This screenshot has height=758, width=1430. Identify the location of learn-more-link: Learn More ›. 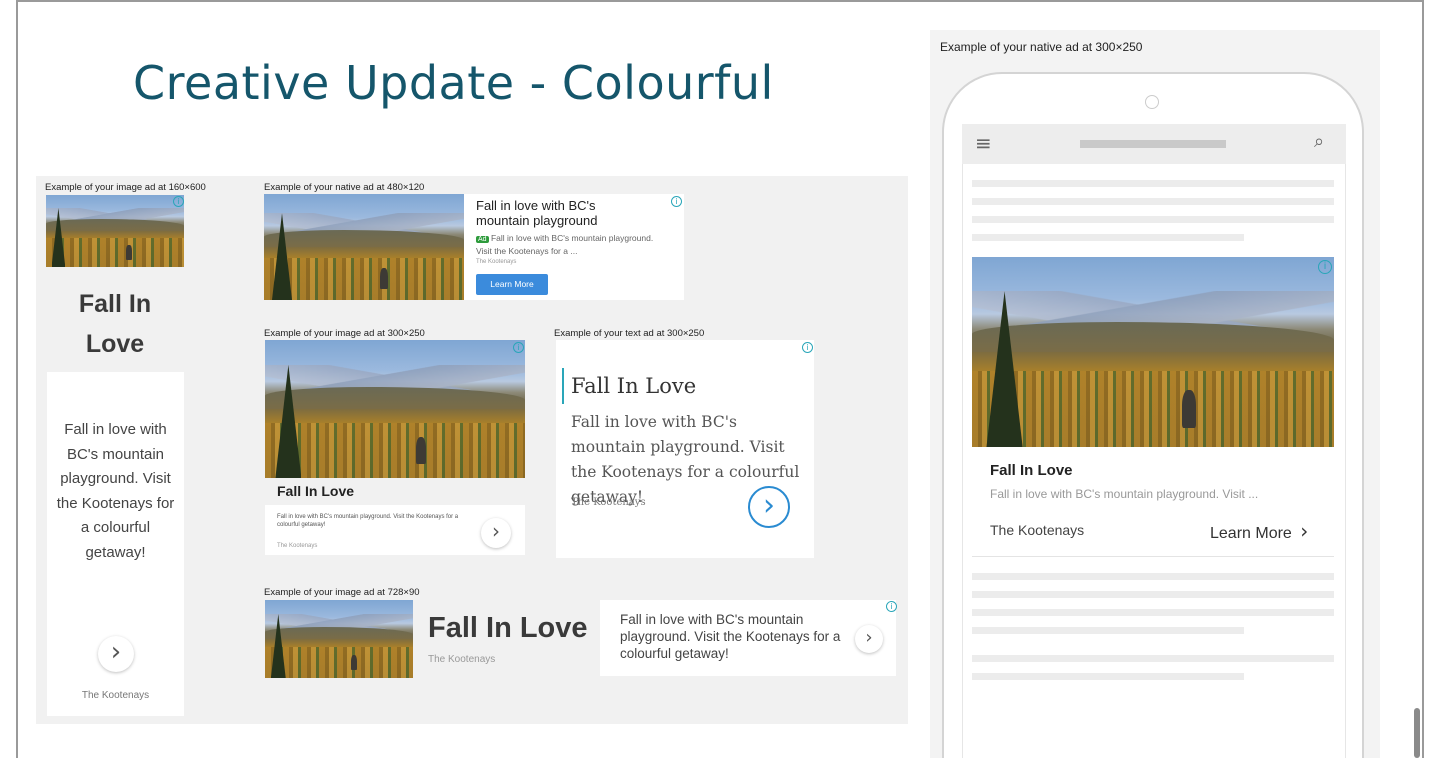
(1259, 531).